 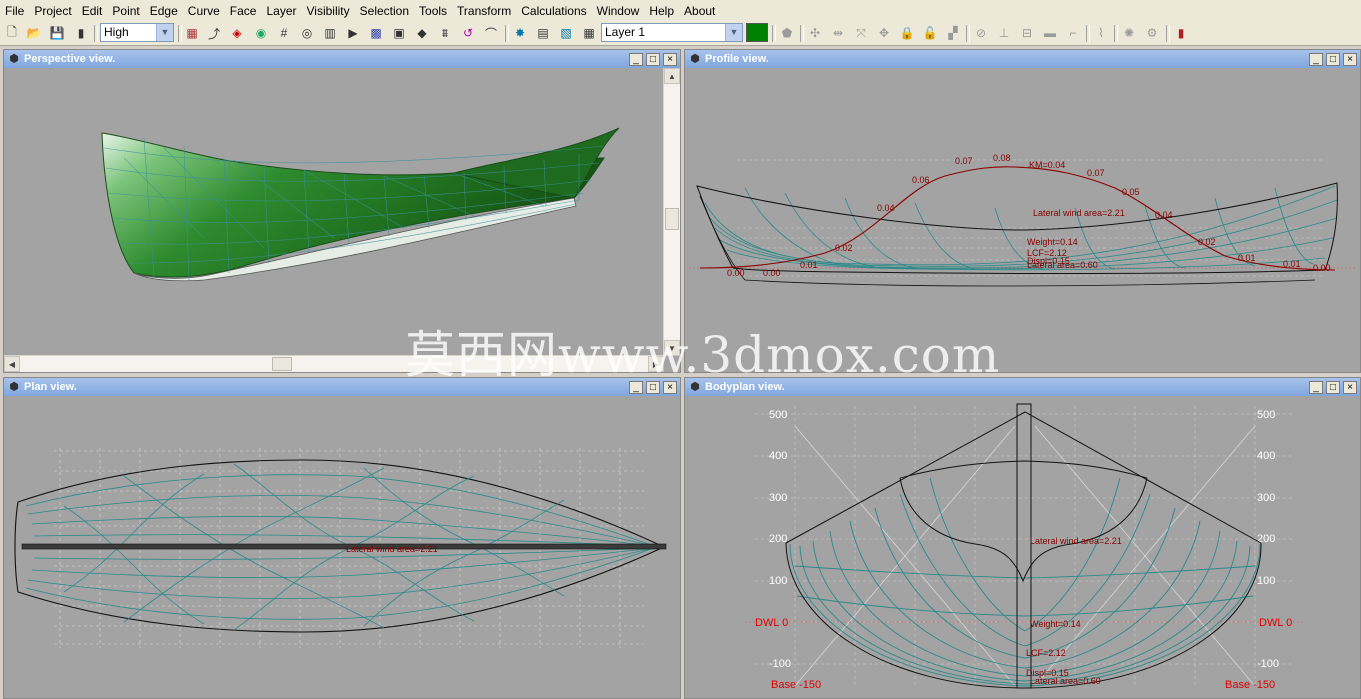 I want to click on split-edge-icon: ⊟, so click(x=1027, y=33).